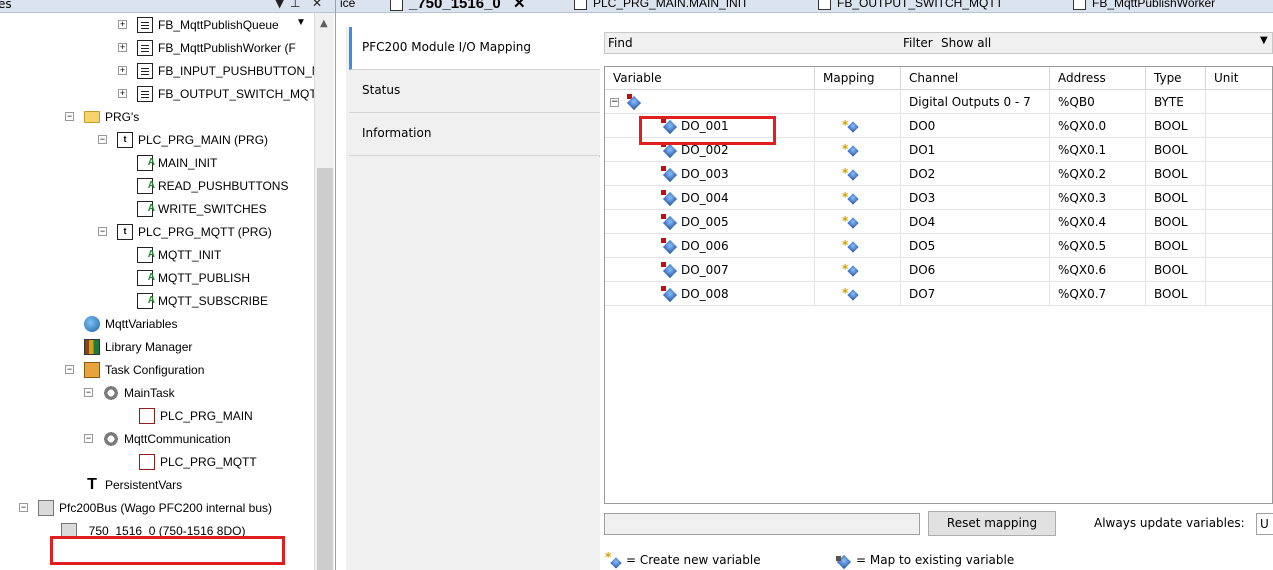  I want to click on tree-scrollbar: ▲, so click(324, 291).